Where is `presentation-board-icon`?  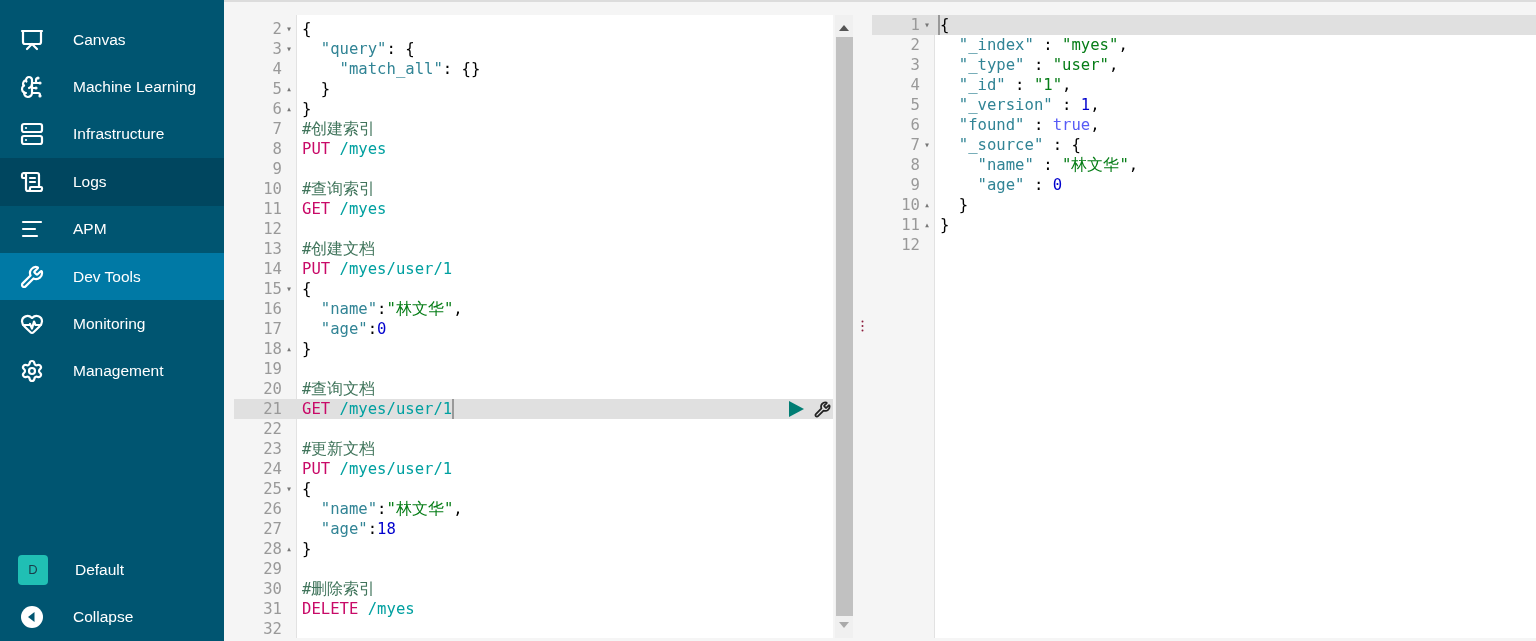 presentation-board-icon is located at coordinates (32, 39).